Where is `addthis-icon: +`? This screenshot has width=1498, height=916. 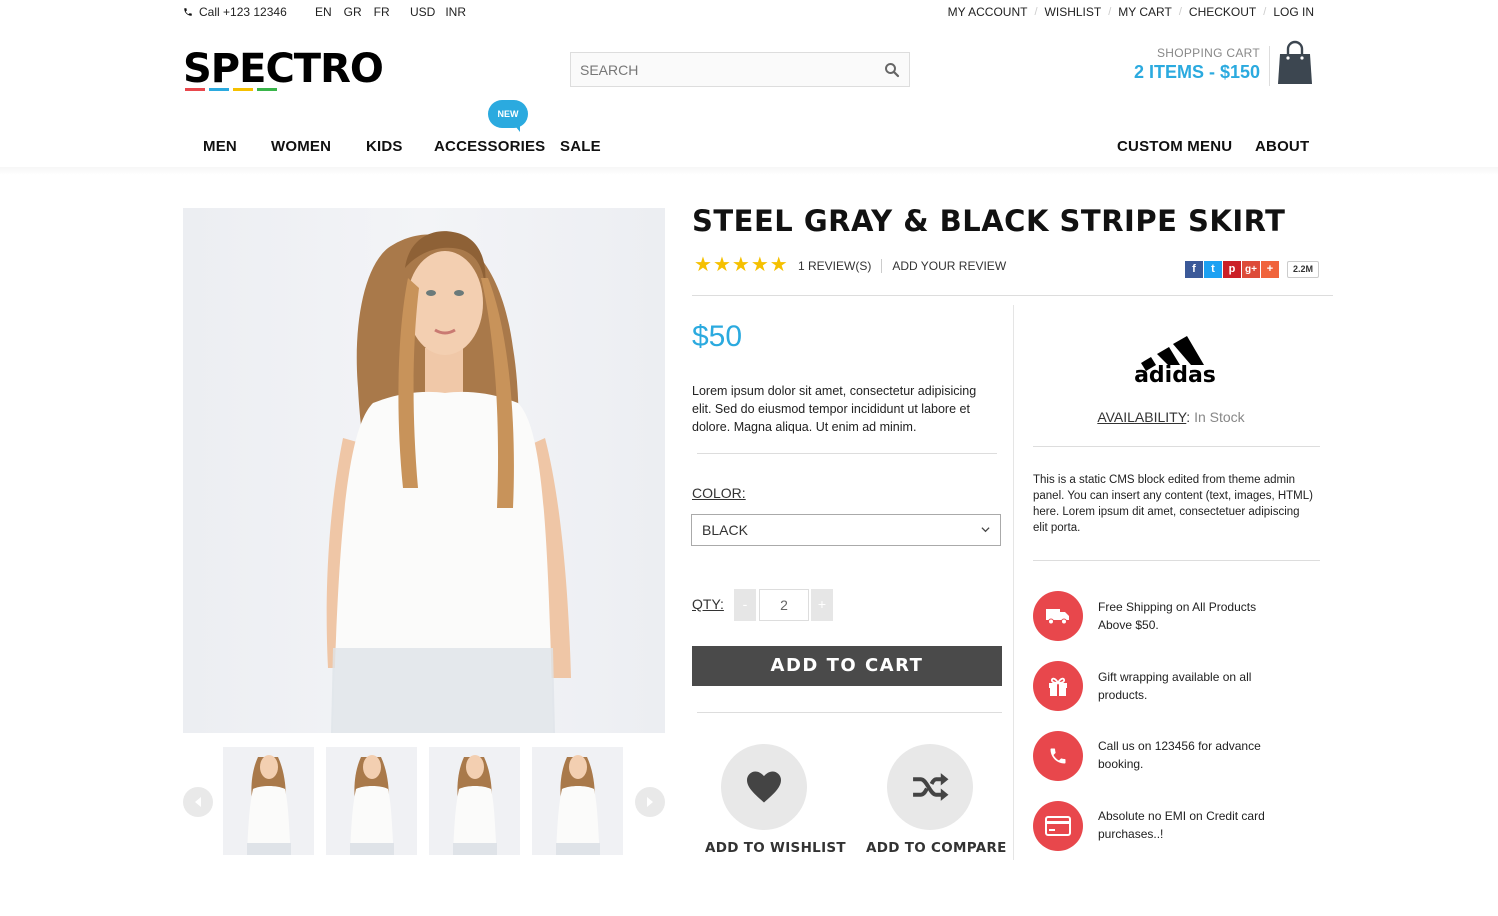 addthis-icon: + is located at coordinates (1270, 269).